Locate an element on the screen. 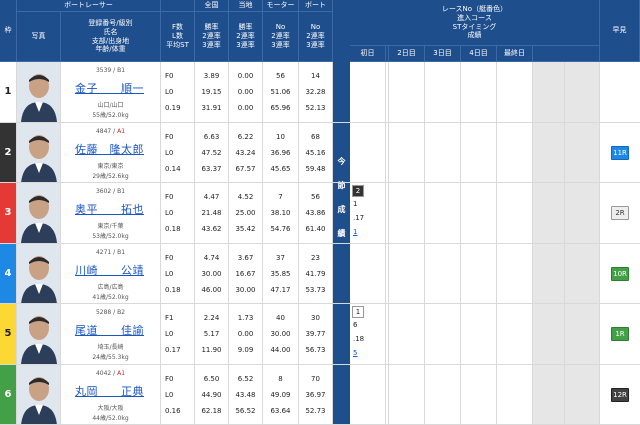  early-race-button: 1R is located at coordinates (620, 334).